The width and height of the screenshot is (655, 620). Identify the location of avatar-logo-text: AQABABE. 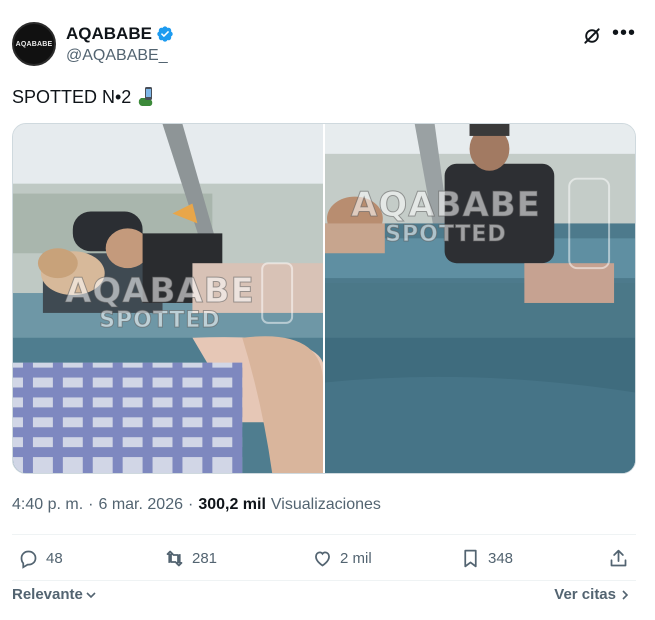
(34, 44).